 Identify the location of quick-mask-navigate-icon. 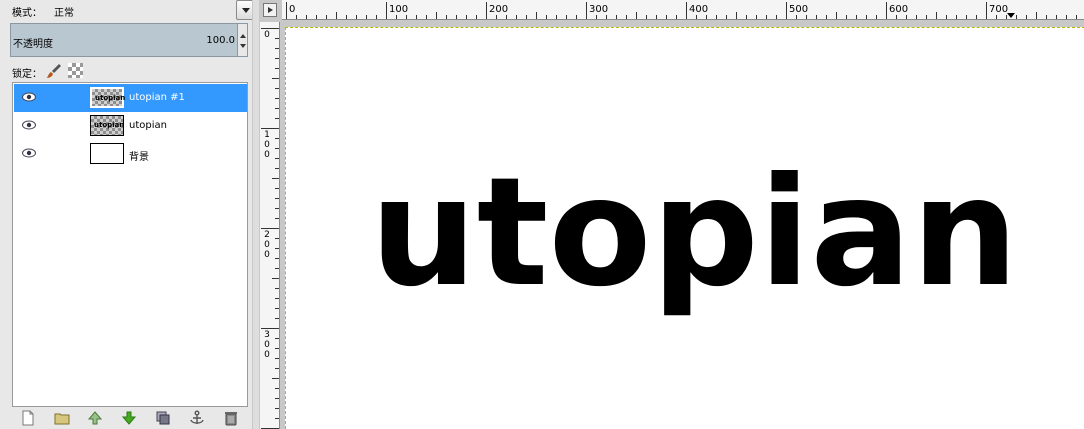
(270, 10).